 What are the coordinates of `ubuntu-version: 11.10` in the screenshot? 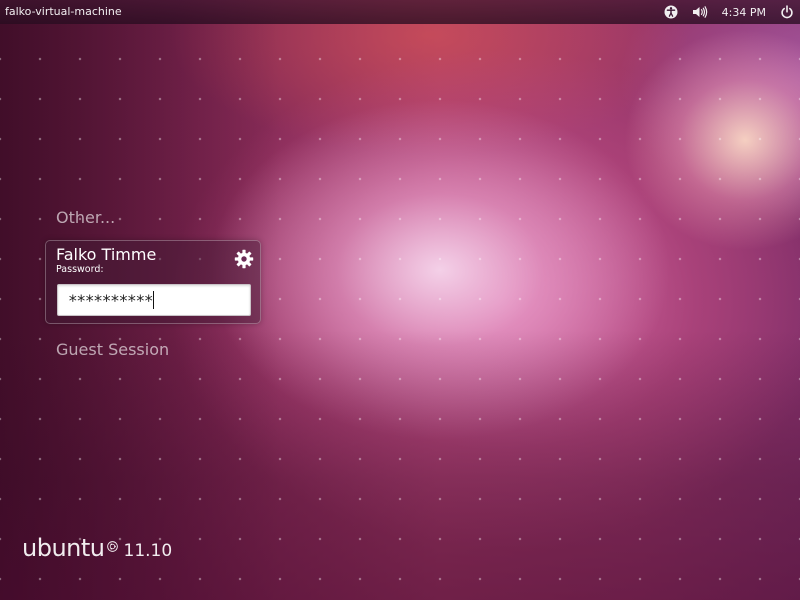 It's located at (148, 551).